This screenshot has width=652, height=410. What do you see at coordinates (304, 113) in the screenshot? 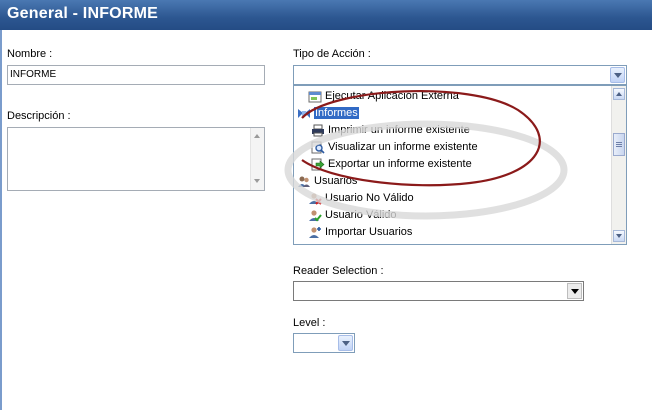
I see `reports-category-icon` at bounding box center [304, 113].